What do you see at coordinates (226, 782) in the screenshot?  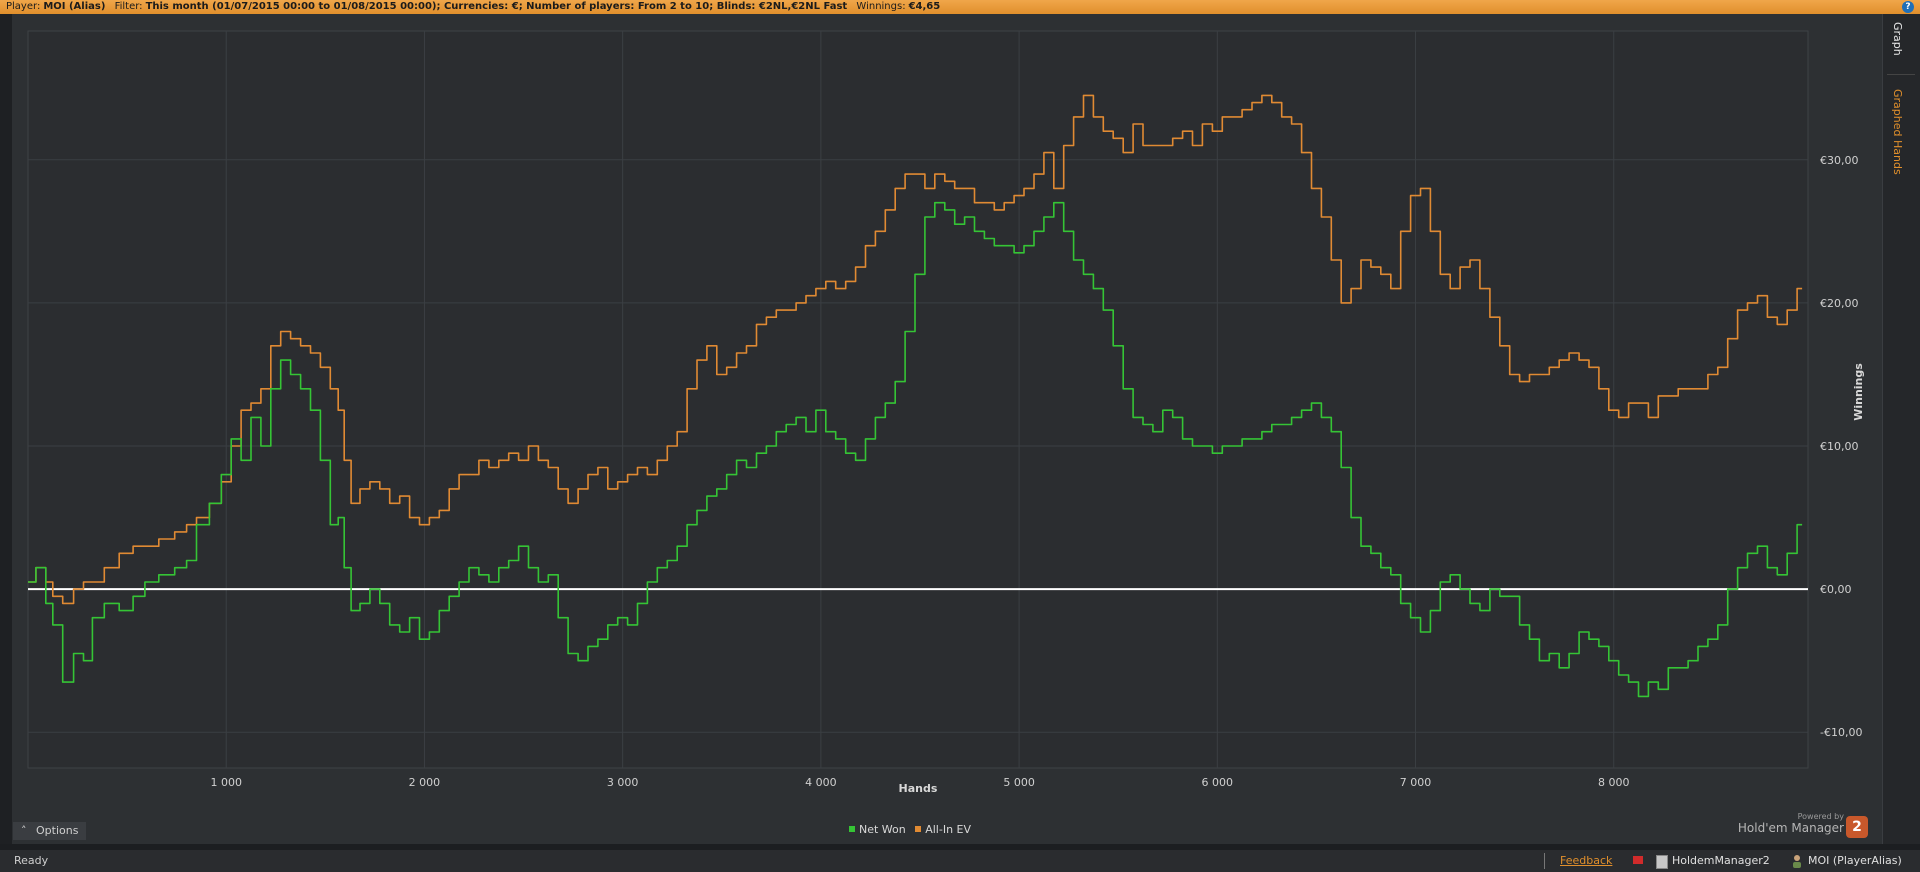 I see `x-tick-label: 1 000` at bounding box center [226, 782].